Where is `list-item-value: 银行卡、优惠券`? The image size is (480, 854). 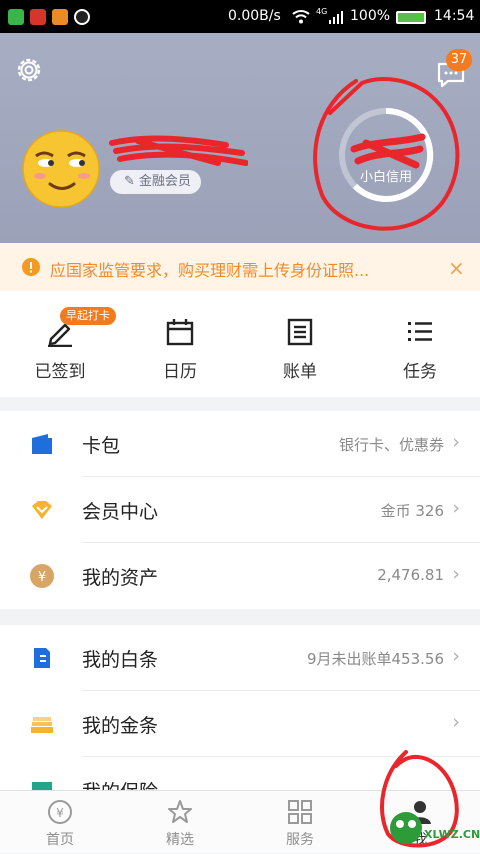 list-item-value: 银行卡、优惠券 is located at coordinates (391, 445).